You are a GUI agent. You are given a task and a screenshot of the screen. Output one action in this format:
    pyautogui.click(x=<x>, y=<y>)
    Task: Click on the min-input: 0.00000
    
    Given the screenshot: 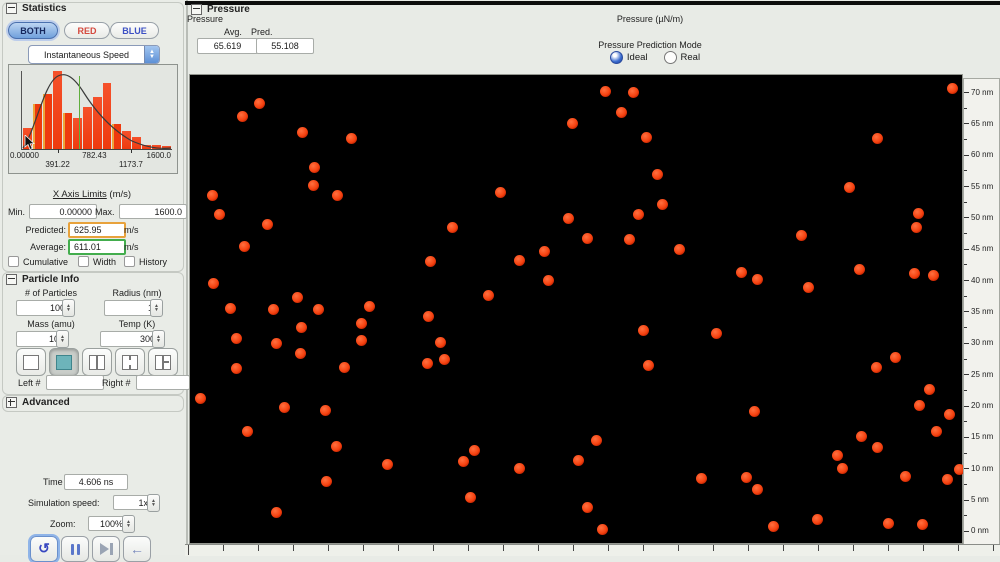 What is the action you would take?
    pyautogui.click(x=63, y=211)
    